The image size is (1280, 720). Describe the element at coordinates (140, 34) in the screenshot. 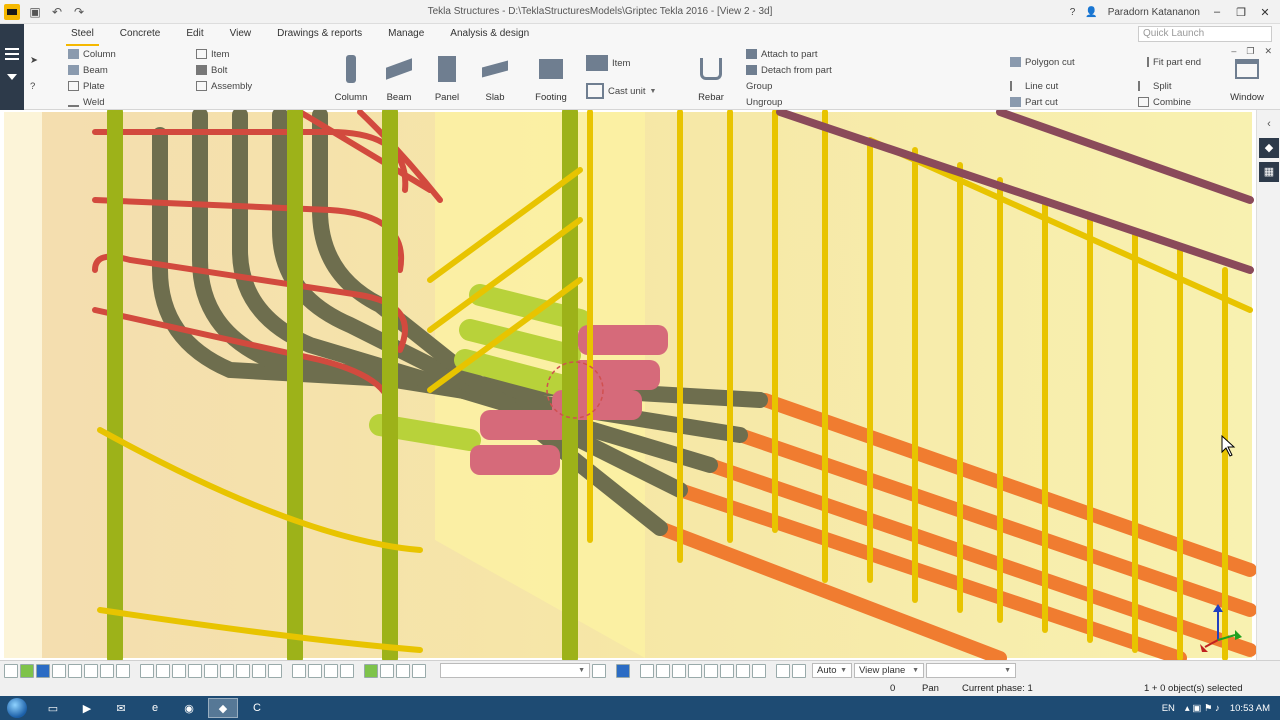

I see `tab-concrete: Concrete` at that location.